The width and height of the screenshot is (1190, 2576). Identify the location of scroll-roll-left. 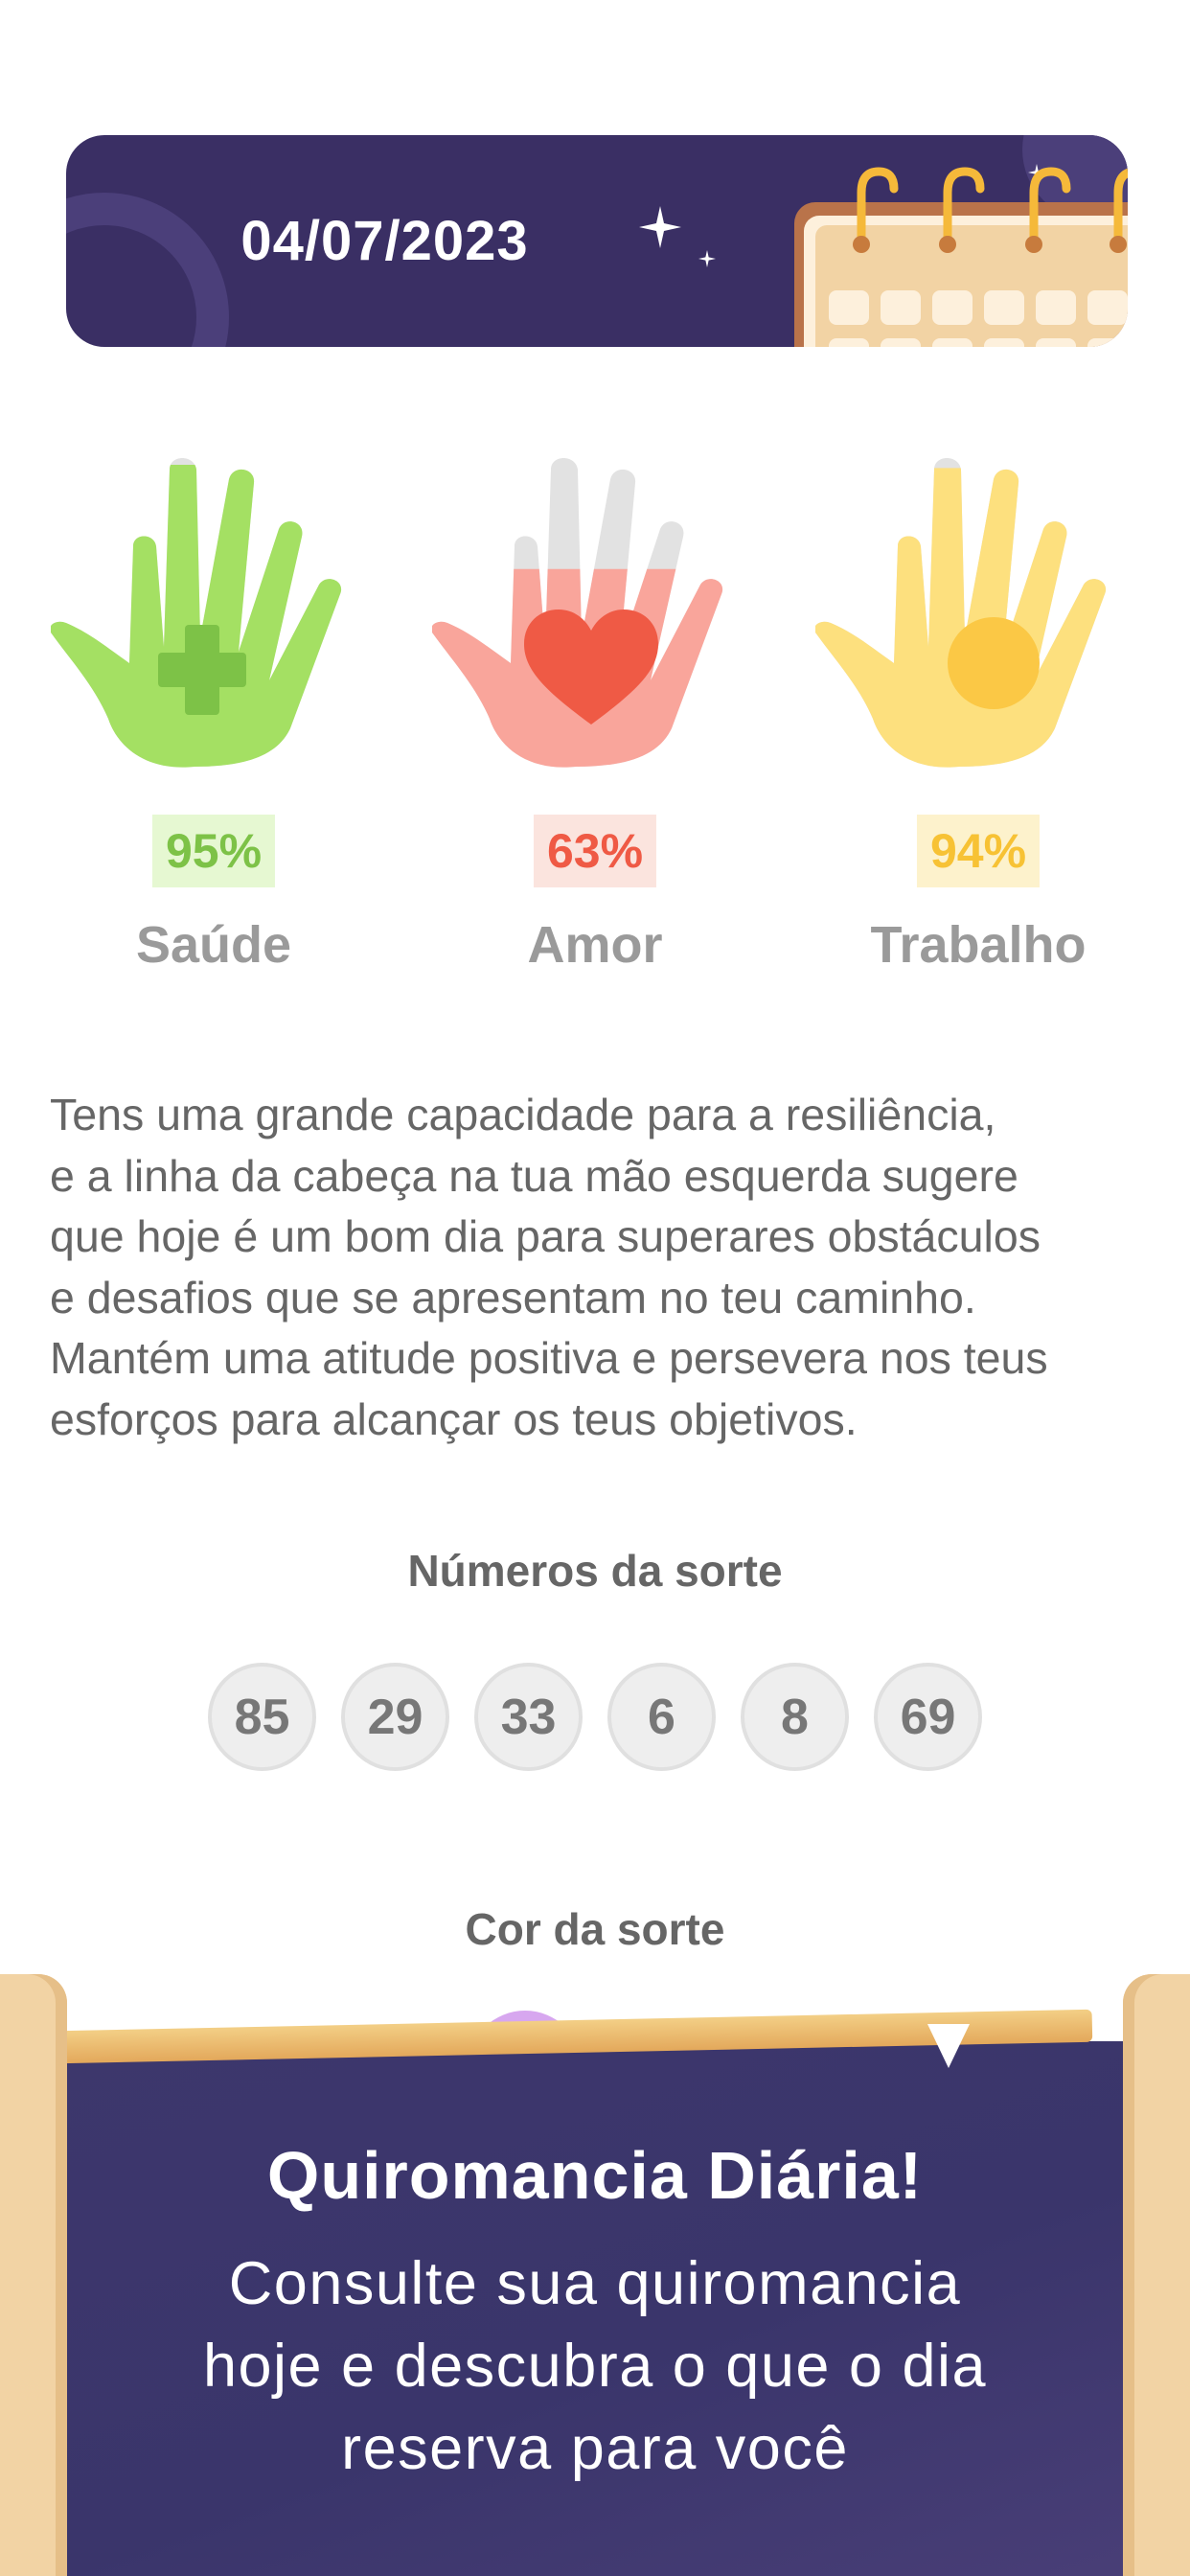
(34, 2275).